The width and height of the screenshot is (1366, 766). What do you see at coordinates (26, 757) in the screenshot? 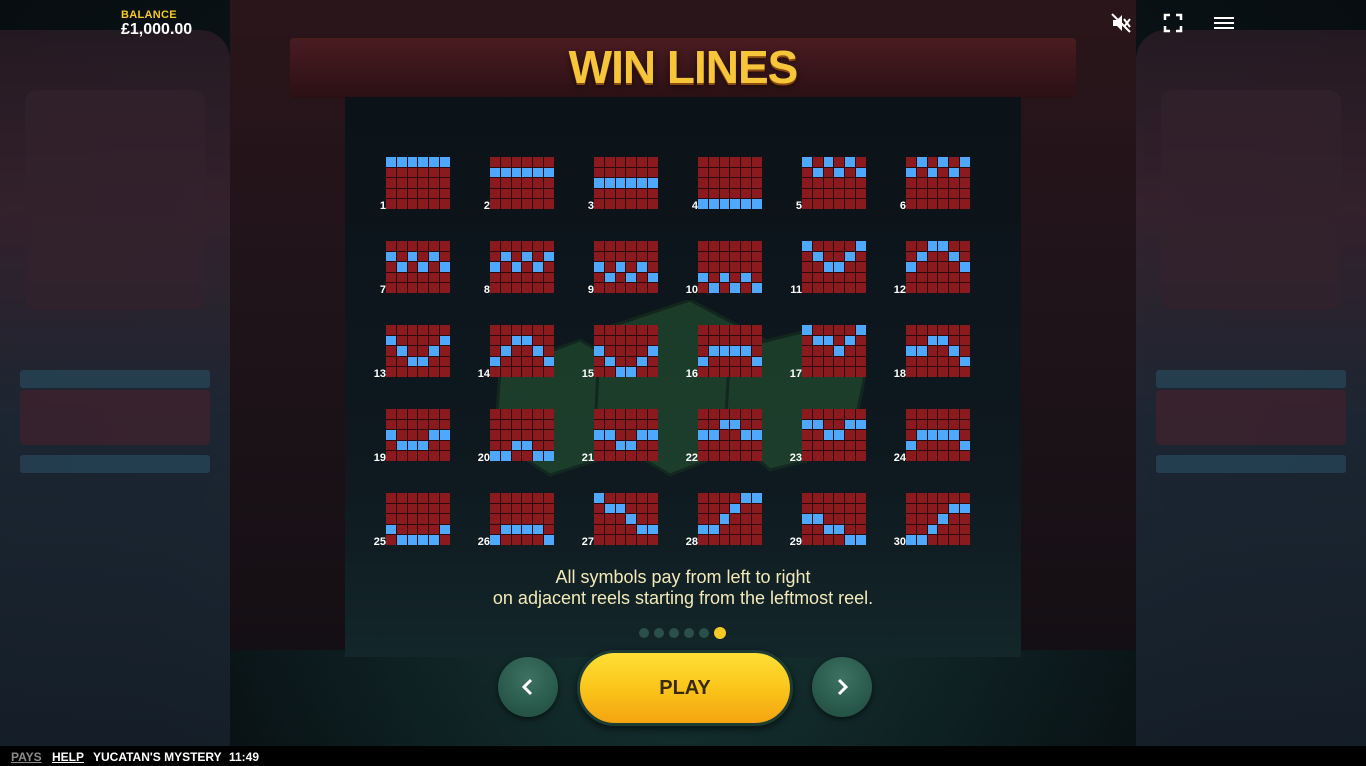
I see `pays-link: PAYS` at bounding box center [26, 757].